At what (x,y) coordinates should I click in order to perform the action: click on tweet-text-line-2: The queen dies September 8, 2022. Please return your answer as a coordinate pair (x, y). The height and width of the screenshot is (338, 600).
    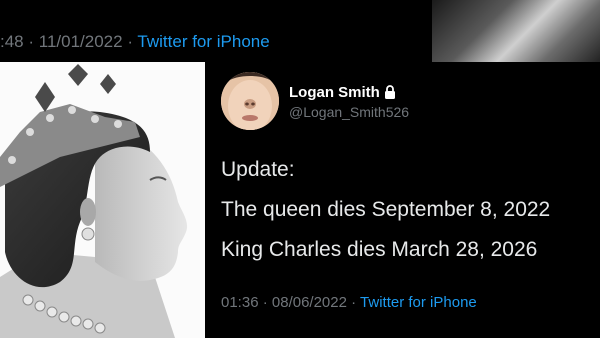
    Looking at the image, I should click on (386, 209).